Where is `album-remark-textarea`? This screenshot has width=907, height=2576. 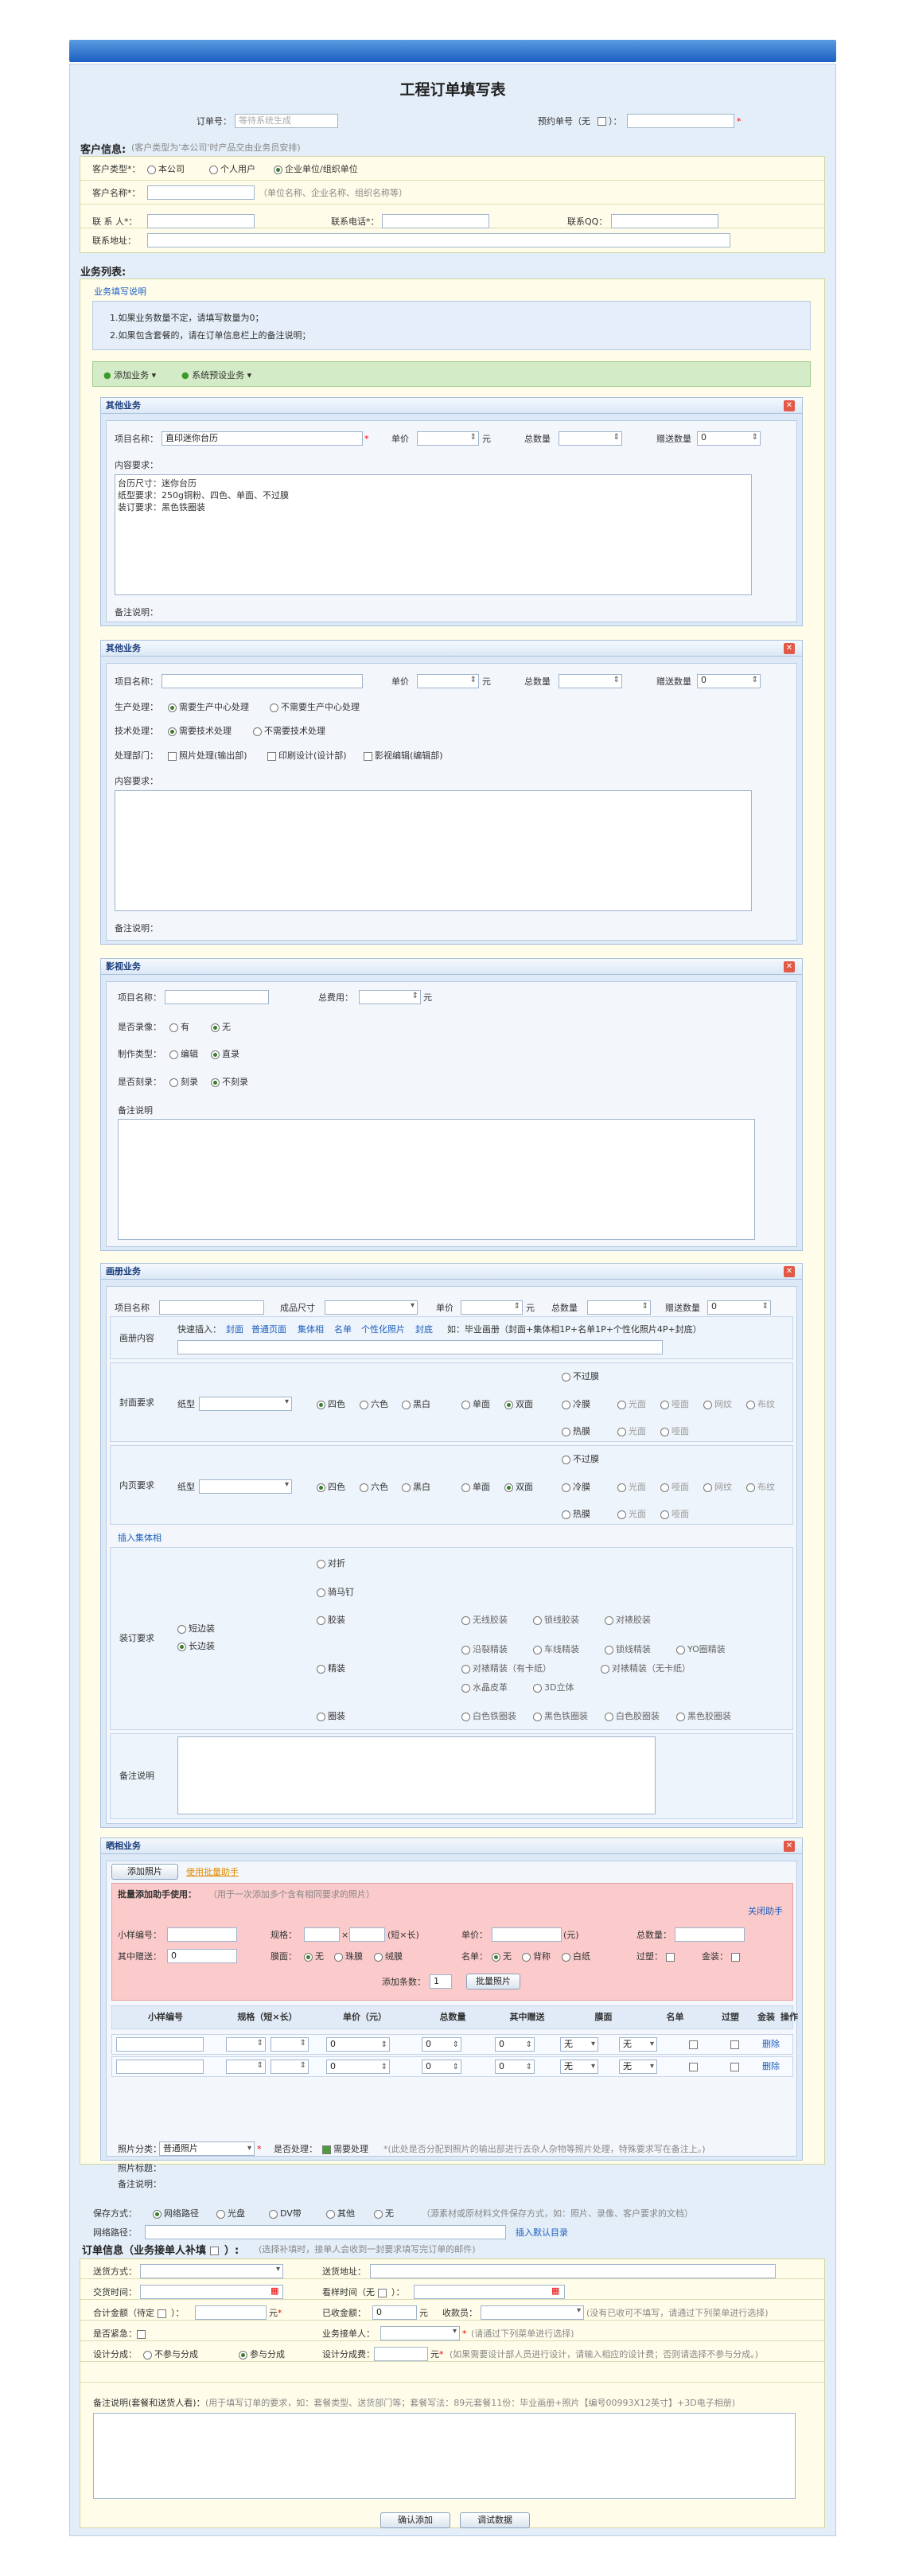
album-remark-textarea is located at coordinates (416, 1775).